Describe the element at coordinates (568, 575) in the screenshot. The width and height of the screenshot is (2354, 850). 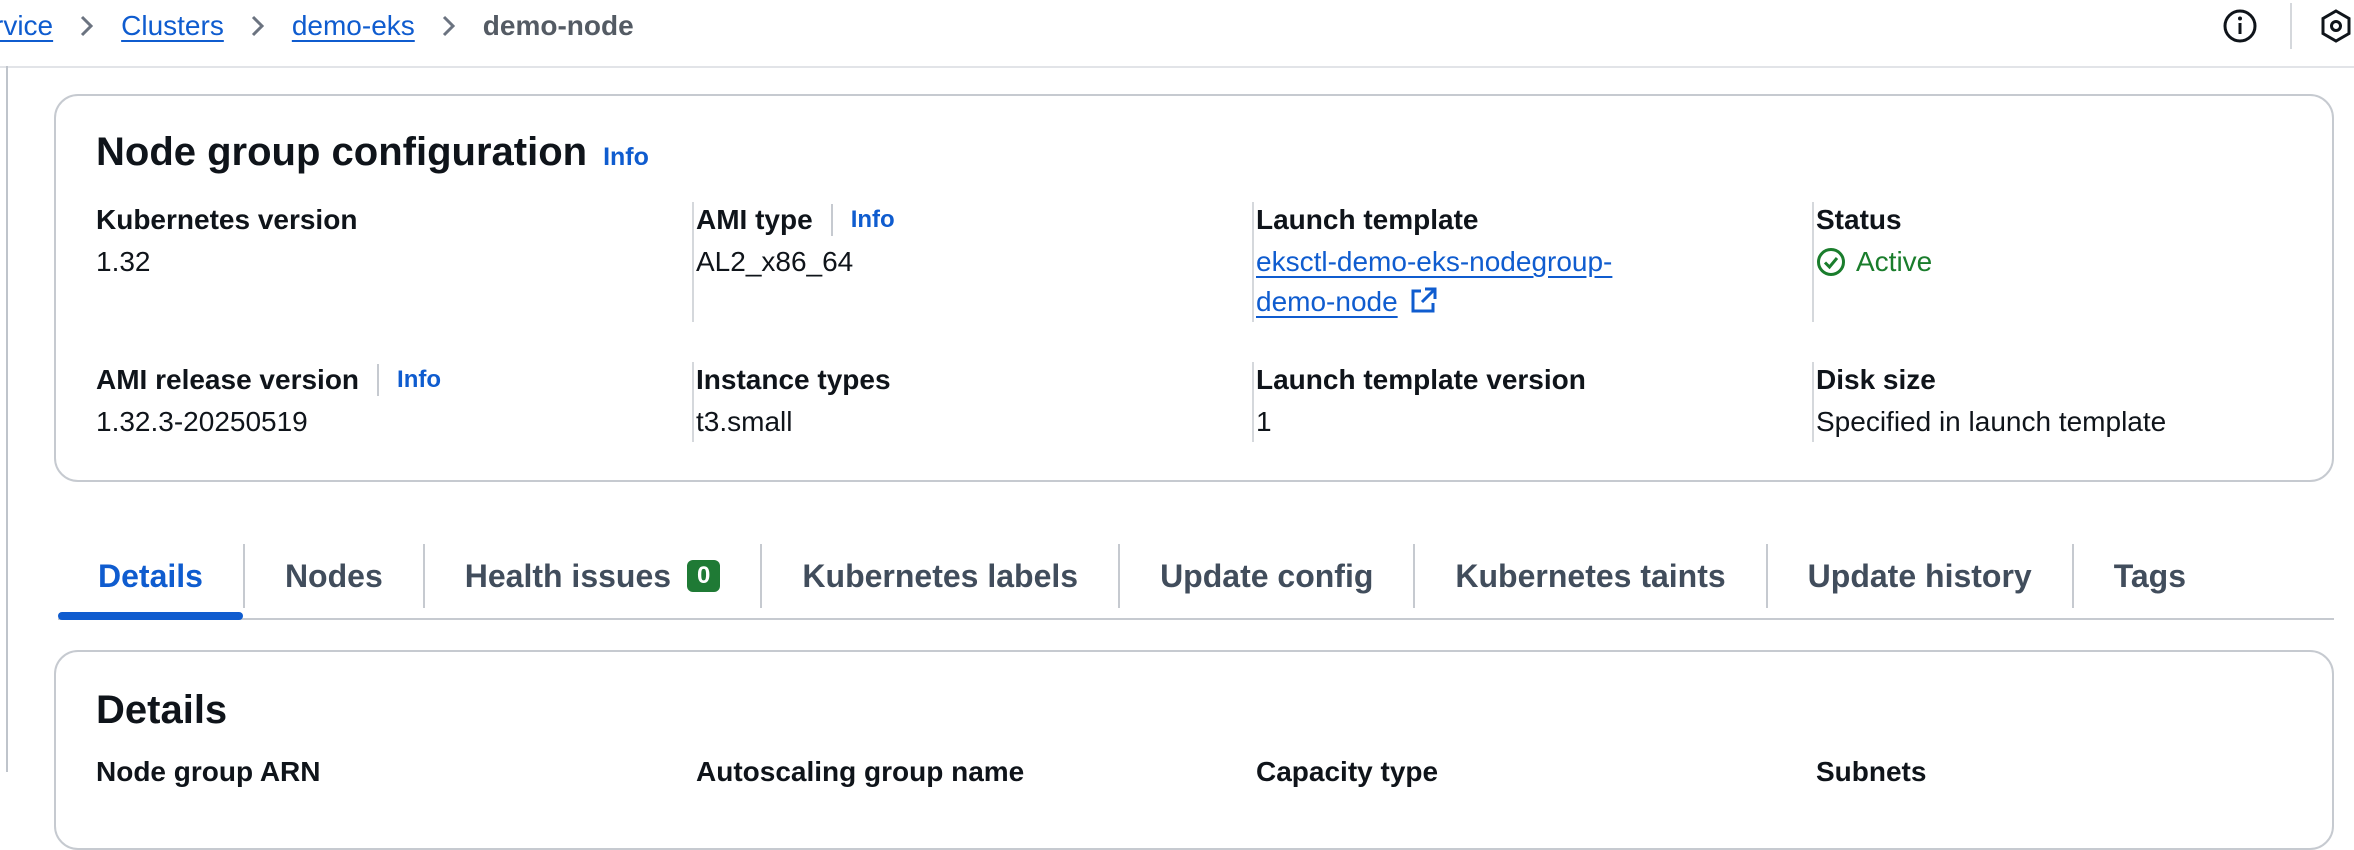
I see `tab-label: Health issues` at that location.